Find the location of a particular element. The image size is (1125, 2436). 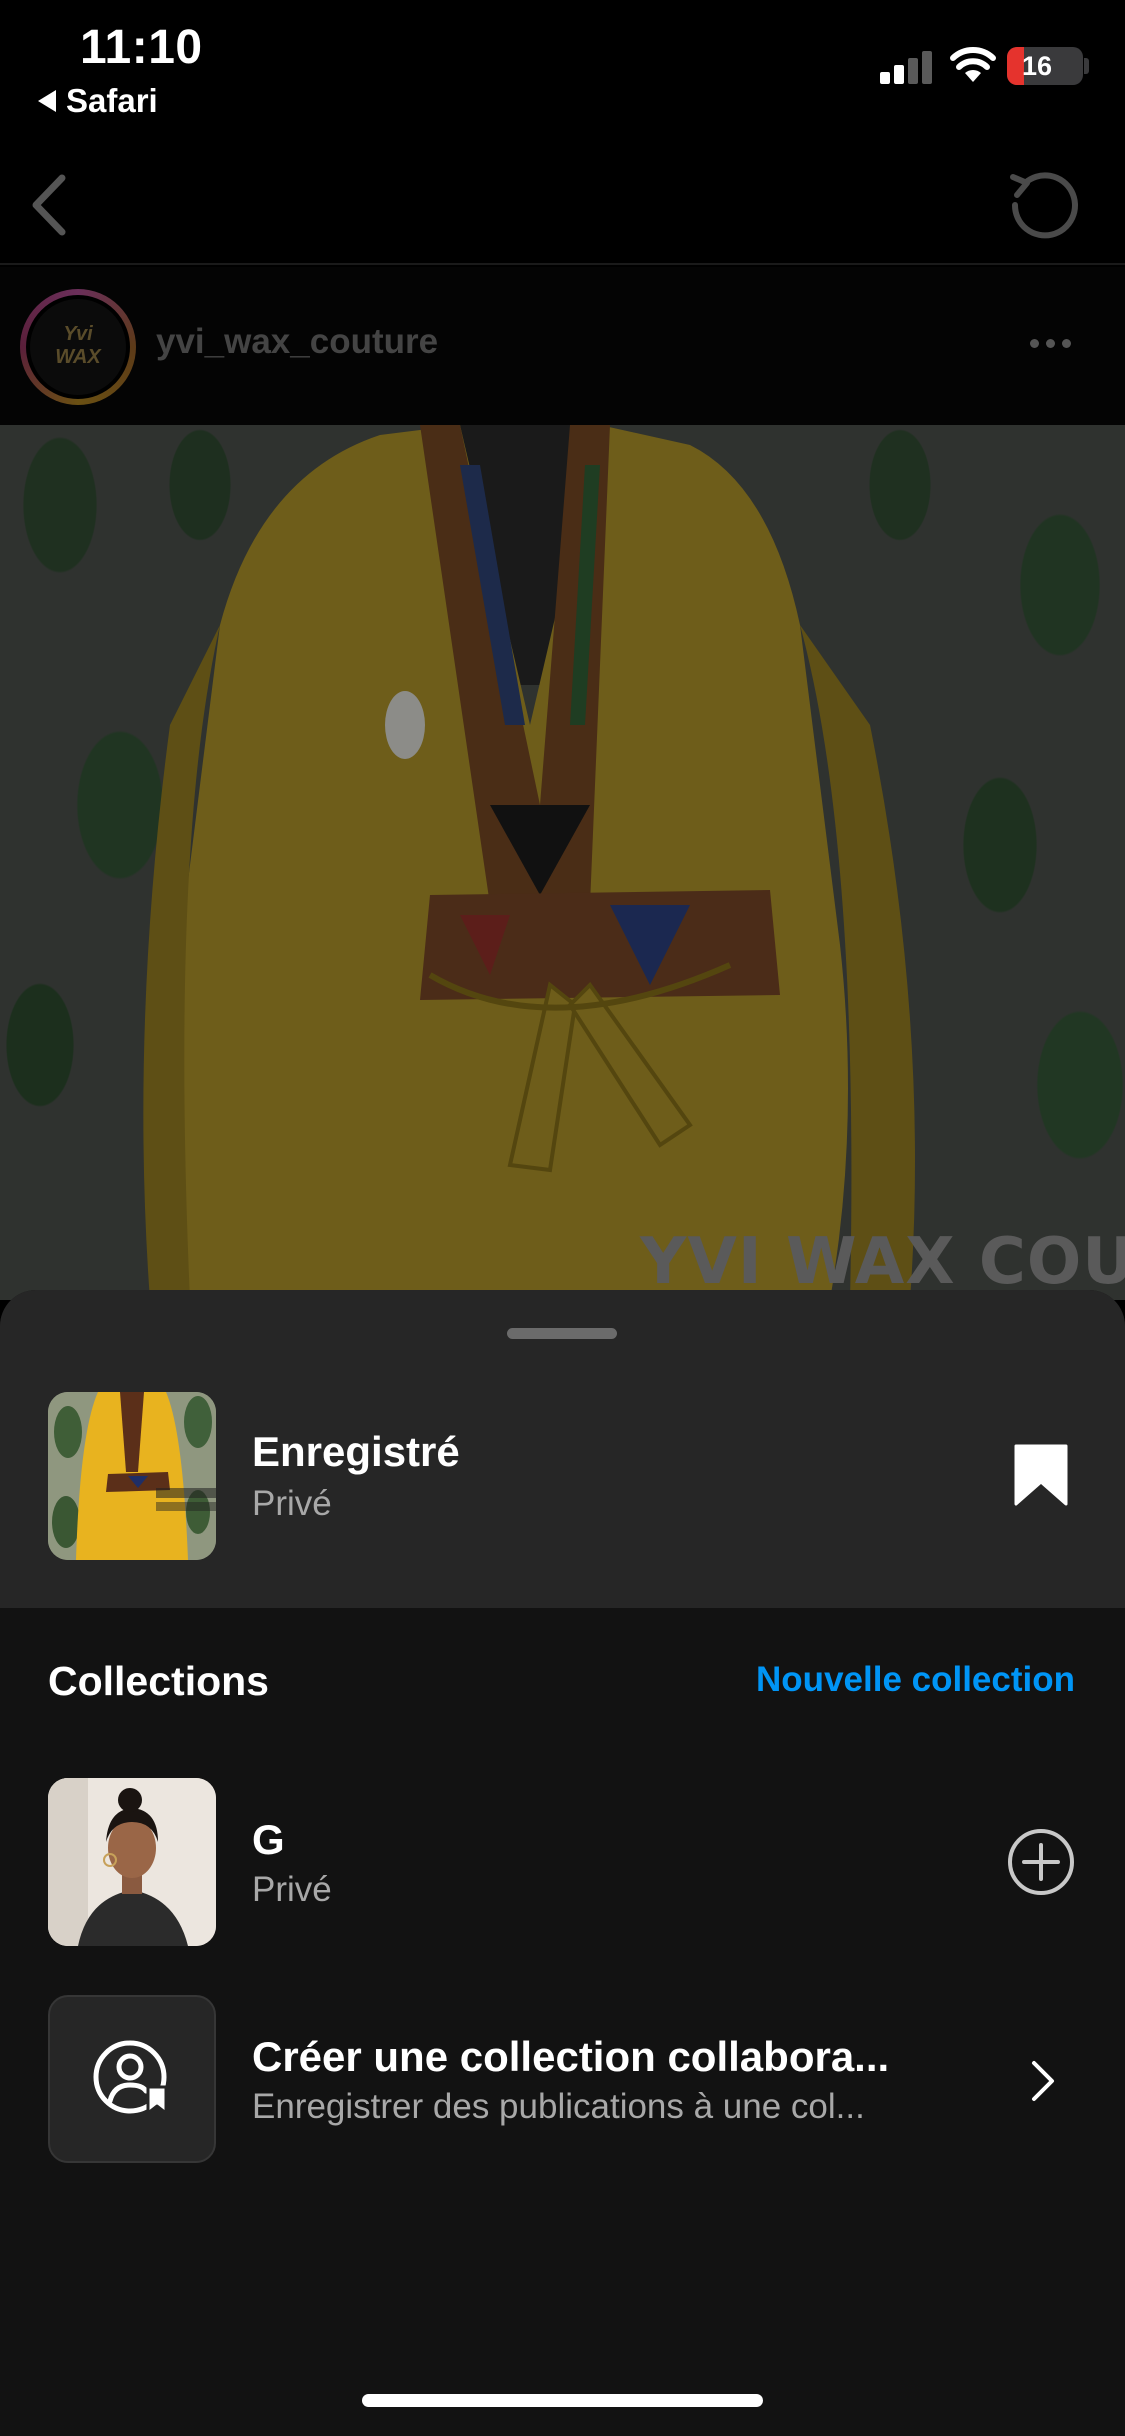

plus-circle-icon is located at coordinates (1041, 1862).